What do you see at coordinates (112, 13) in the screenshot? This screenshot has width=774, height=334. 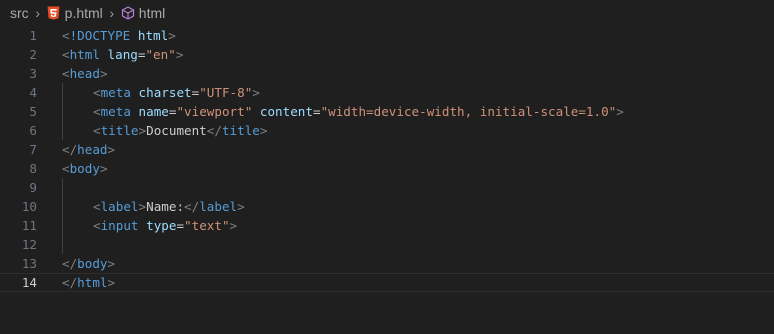 I see `chevron-right-icon: ›` at bounding box center [112, 13].